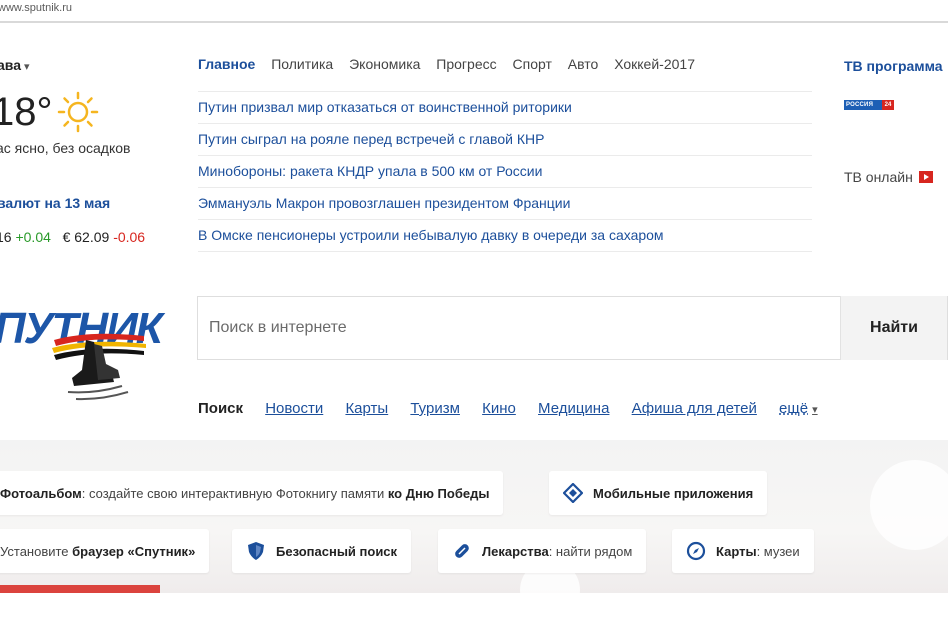 This screenshot has height=620, width=948. What do you see at coordinates (129, 237) in the screenshot?
I see `eur-change: -0.06` at bounding box center [129, 237].